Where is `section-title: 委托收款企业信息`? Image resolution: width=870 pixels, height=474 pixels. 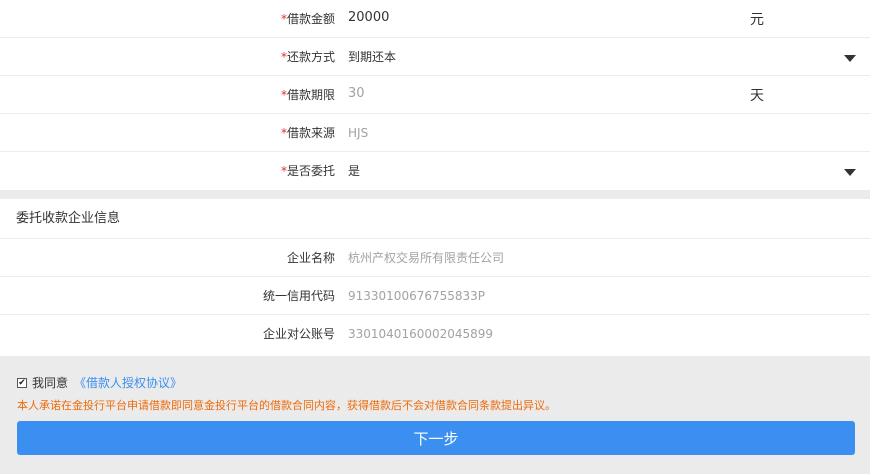
section-title: 委托收款企业信息 is located at coordinates (435, 219).